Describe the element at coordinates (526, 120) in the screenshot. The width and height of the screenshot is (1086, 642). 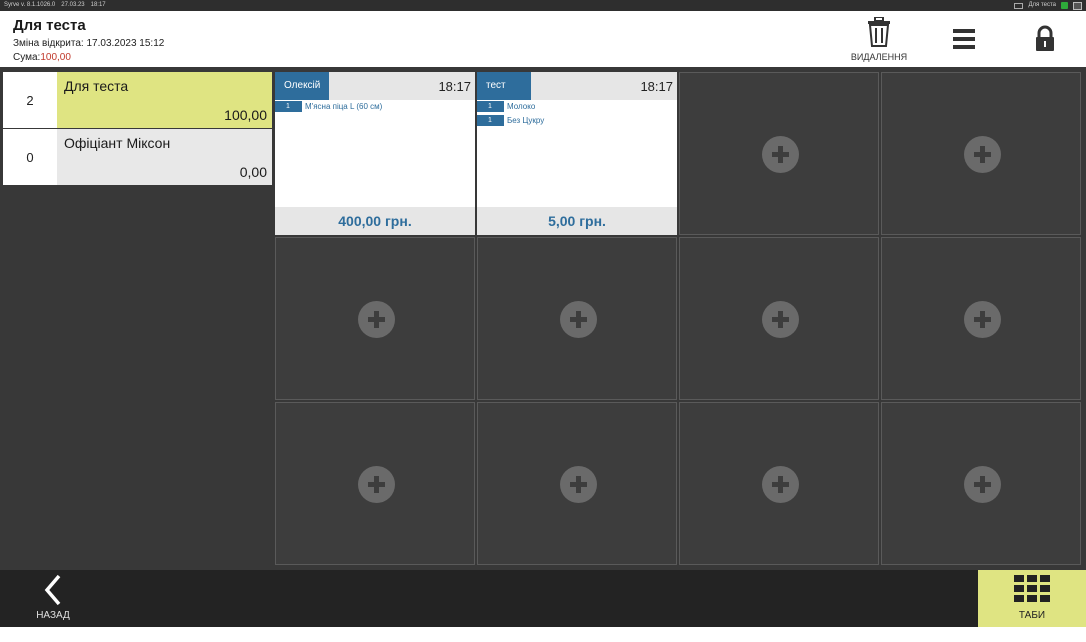
I see `order-item-name: Без Цукру` at that location.